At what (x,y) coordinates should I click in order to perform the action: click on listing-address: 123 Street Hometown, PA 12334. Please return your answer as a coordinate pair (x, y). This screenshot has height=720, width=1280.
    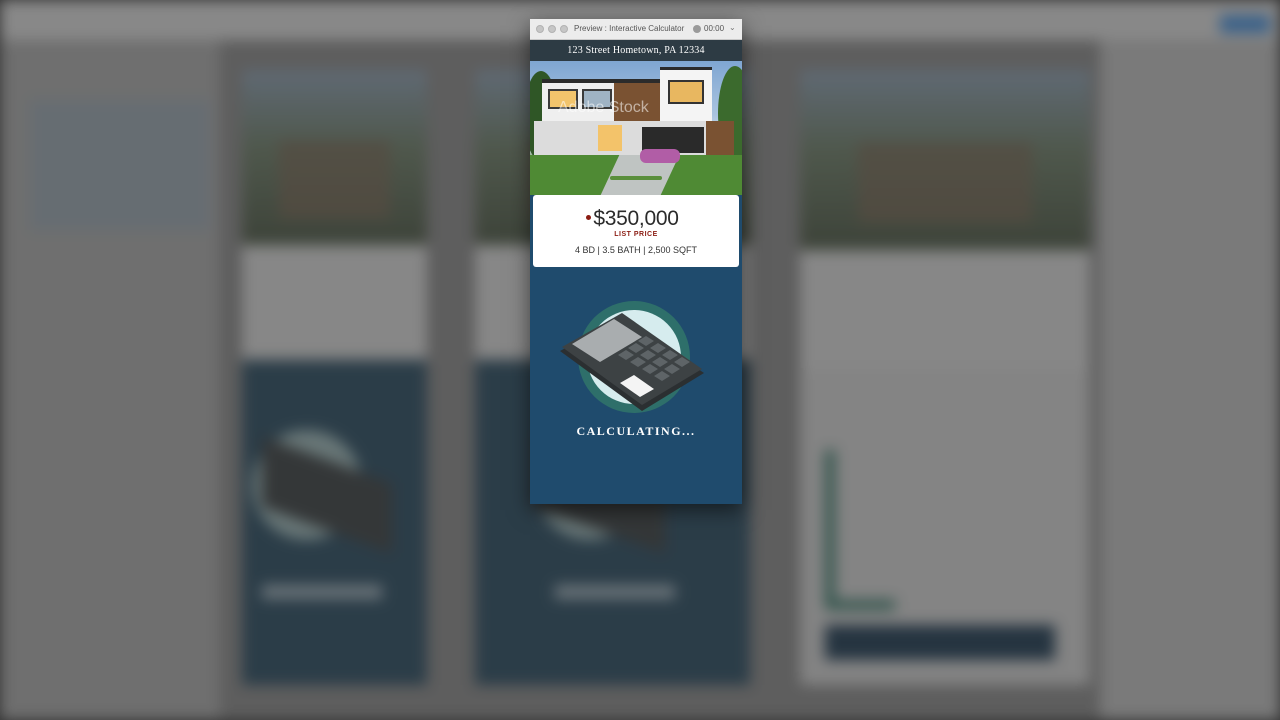
    Looking at the image, I should click on (636, 50).